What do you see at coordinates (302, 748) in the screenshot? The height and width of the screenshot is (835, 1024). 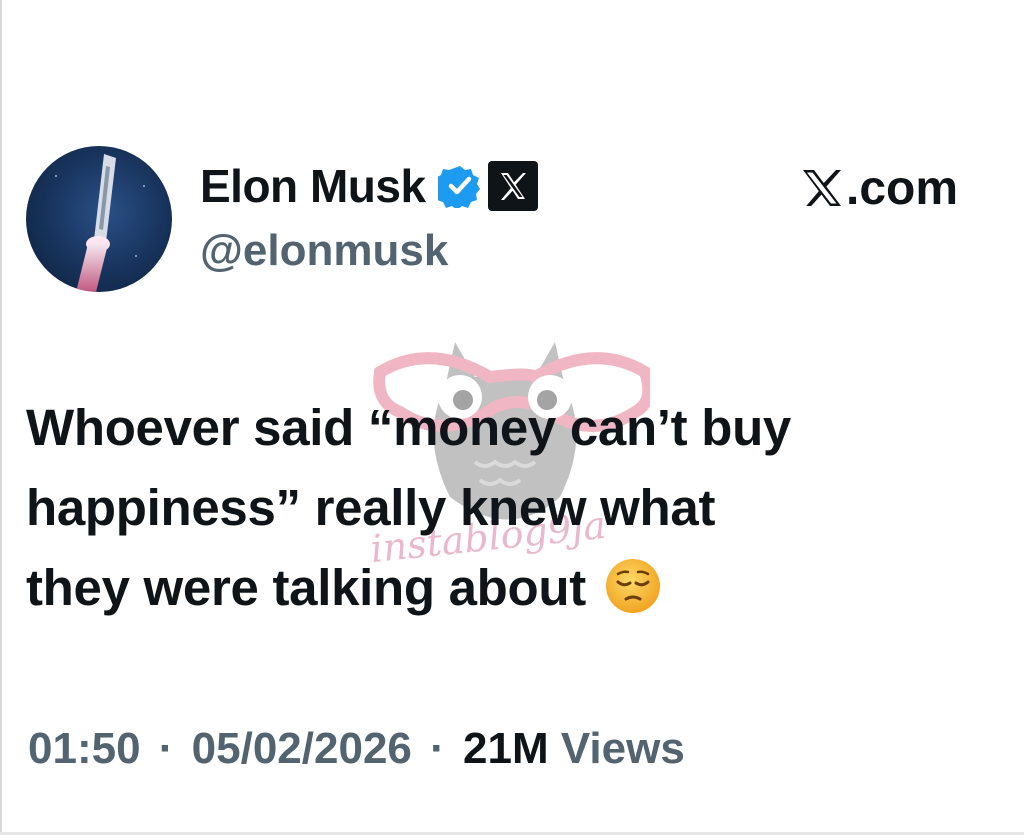 I see `tweet-date: 05/02/2026` at bounding box center [302, 748].